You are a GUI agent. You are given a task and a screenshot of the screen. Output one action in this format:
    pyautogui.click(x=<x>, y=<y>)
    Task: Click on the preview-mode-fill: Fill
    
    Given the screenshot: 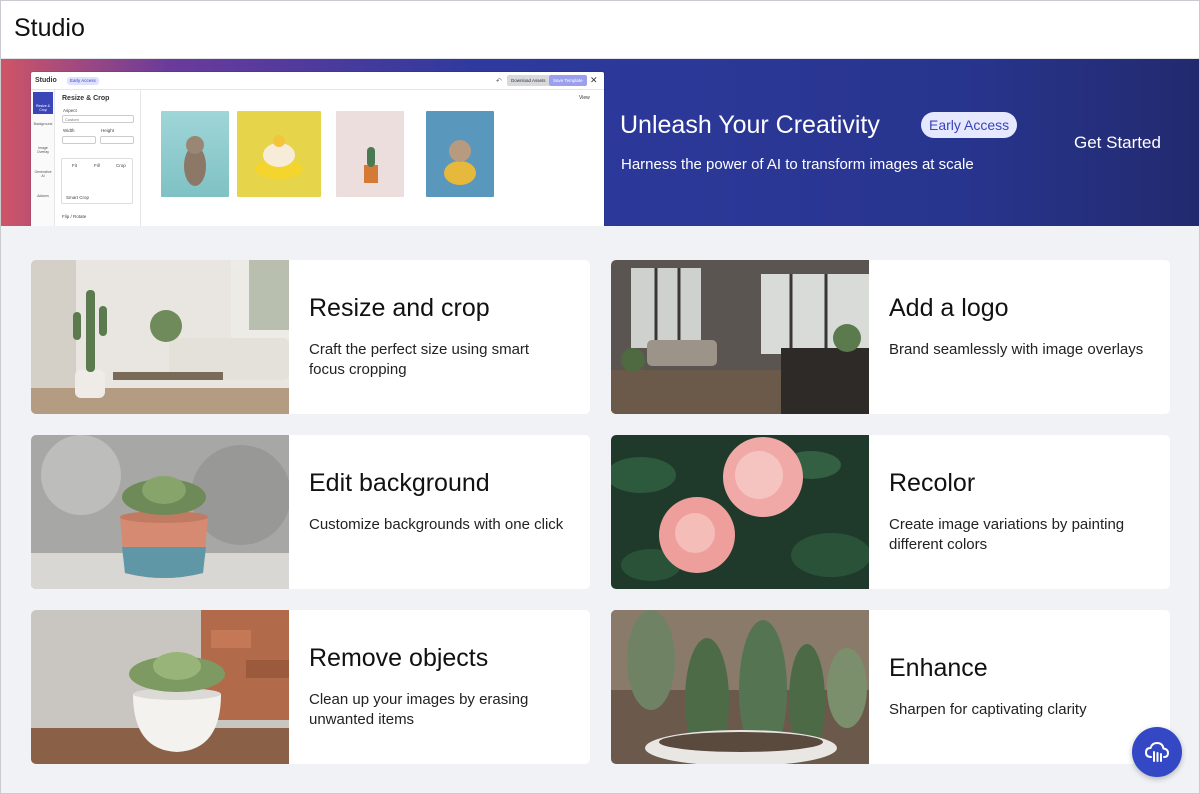 What is the action you would take?
    pyautogui.click(x=97, y=165)
    